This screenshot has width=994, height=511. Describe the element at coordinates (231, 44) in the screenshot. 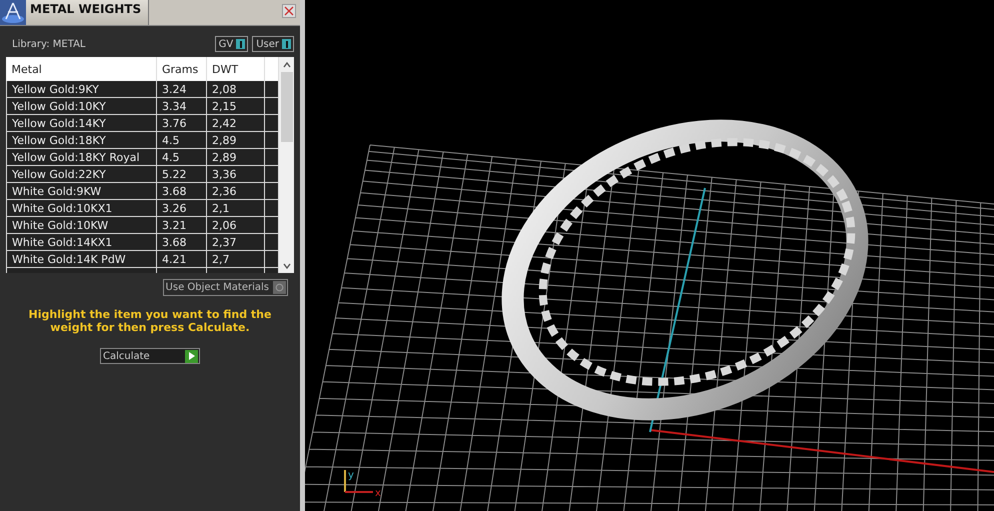

I see `toggle: GV` at that location.